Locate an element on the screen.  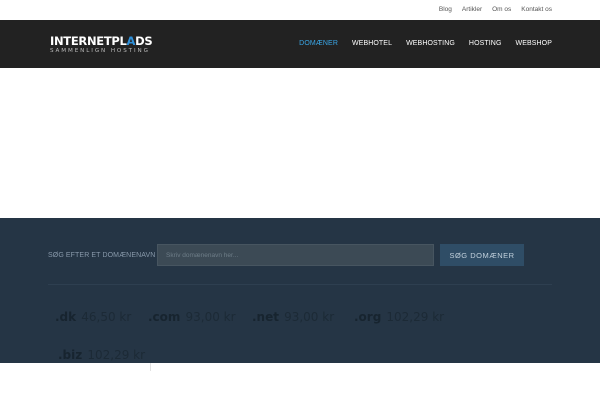
tld-price-net: .net 93,00 kr is located at coordinates (293, 315).